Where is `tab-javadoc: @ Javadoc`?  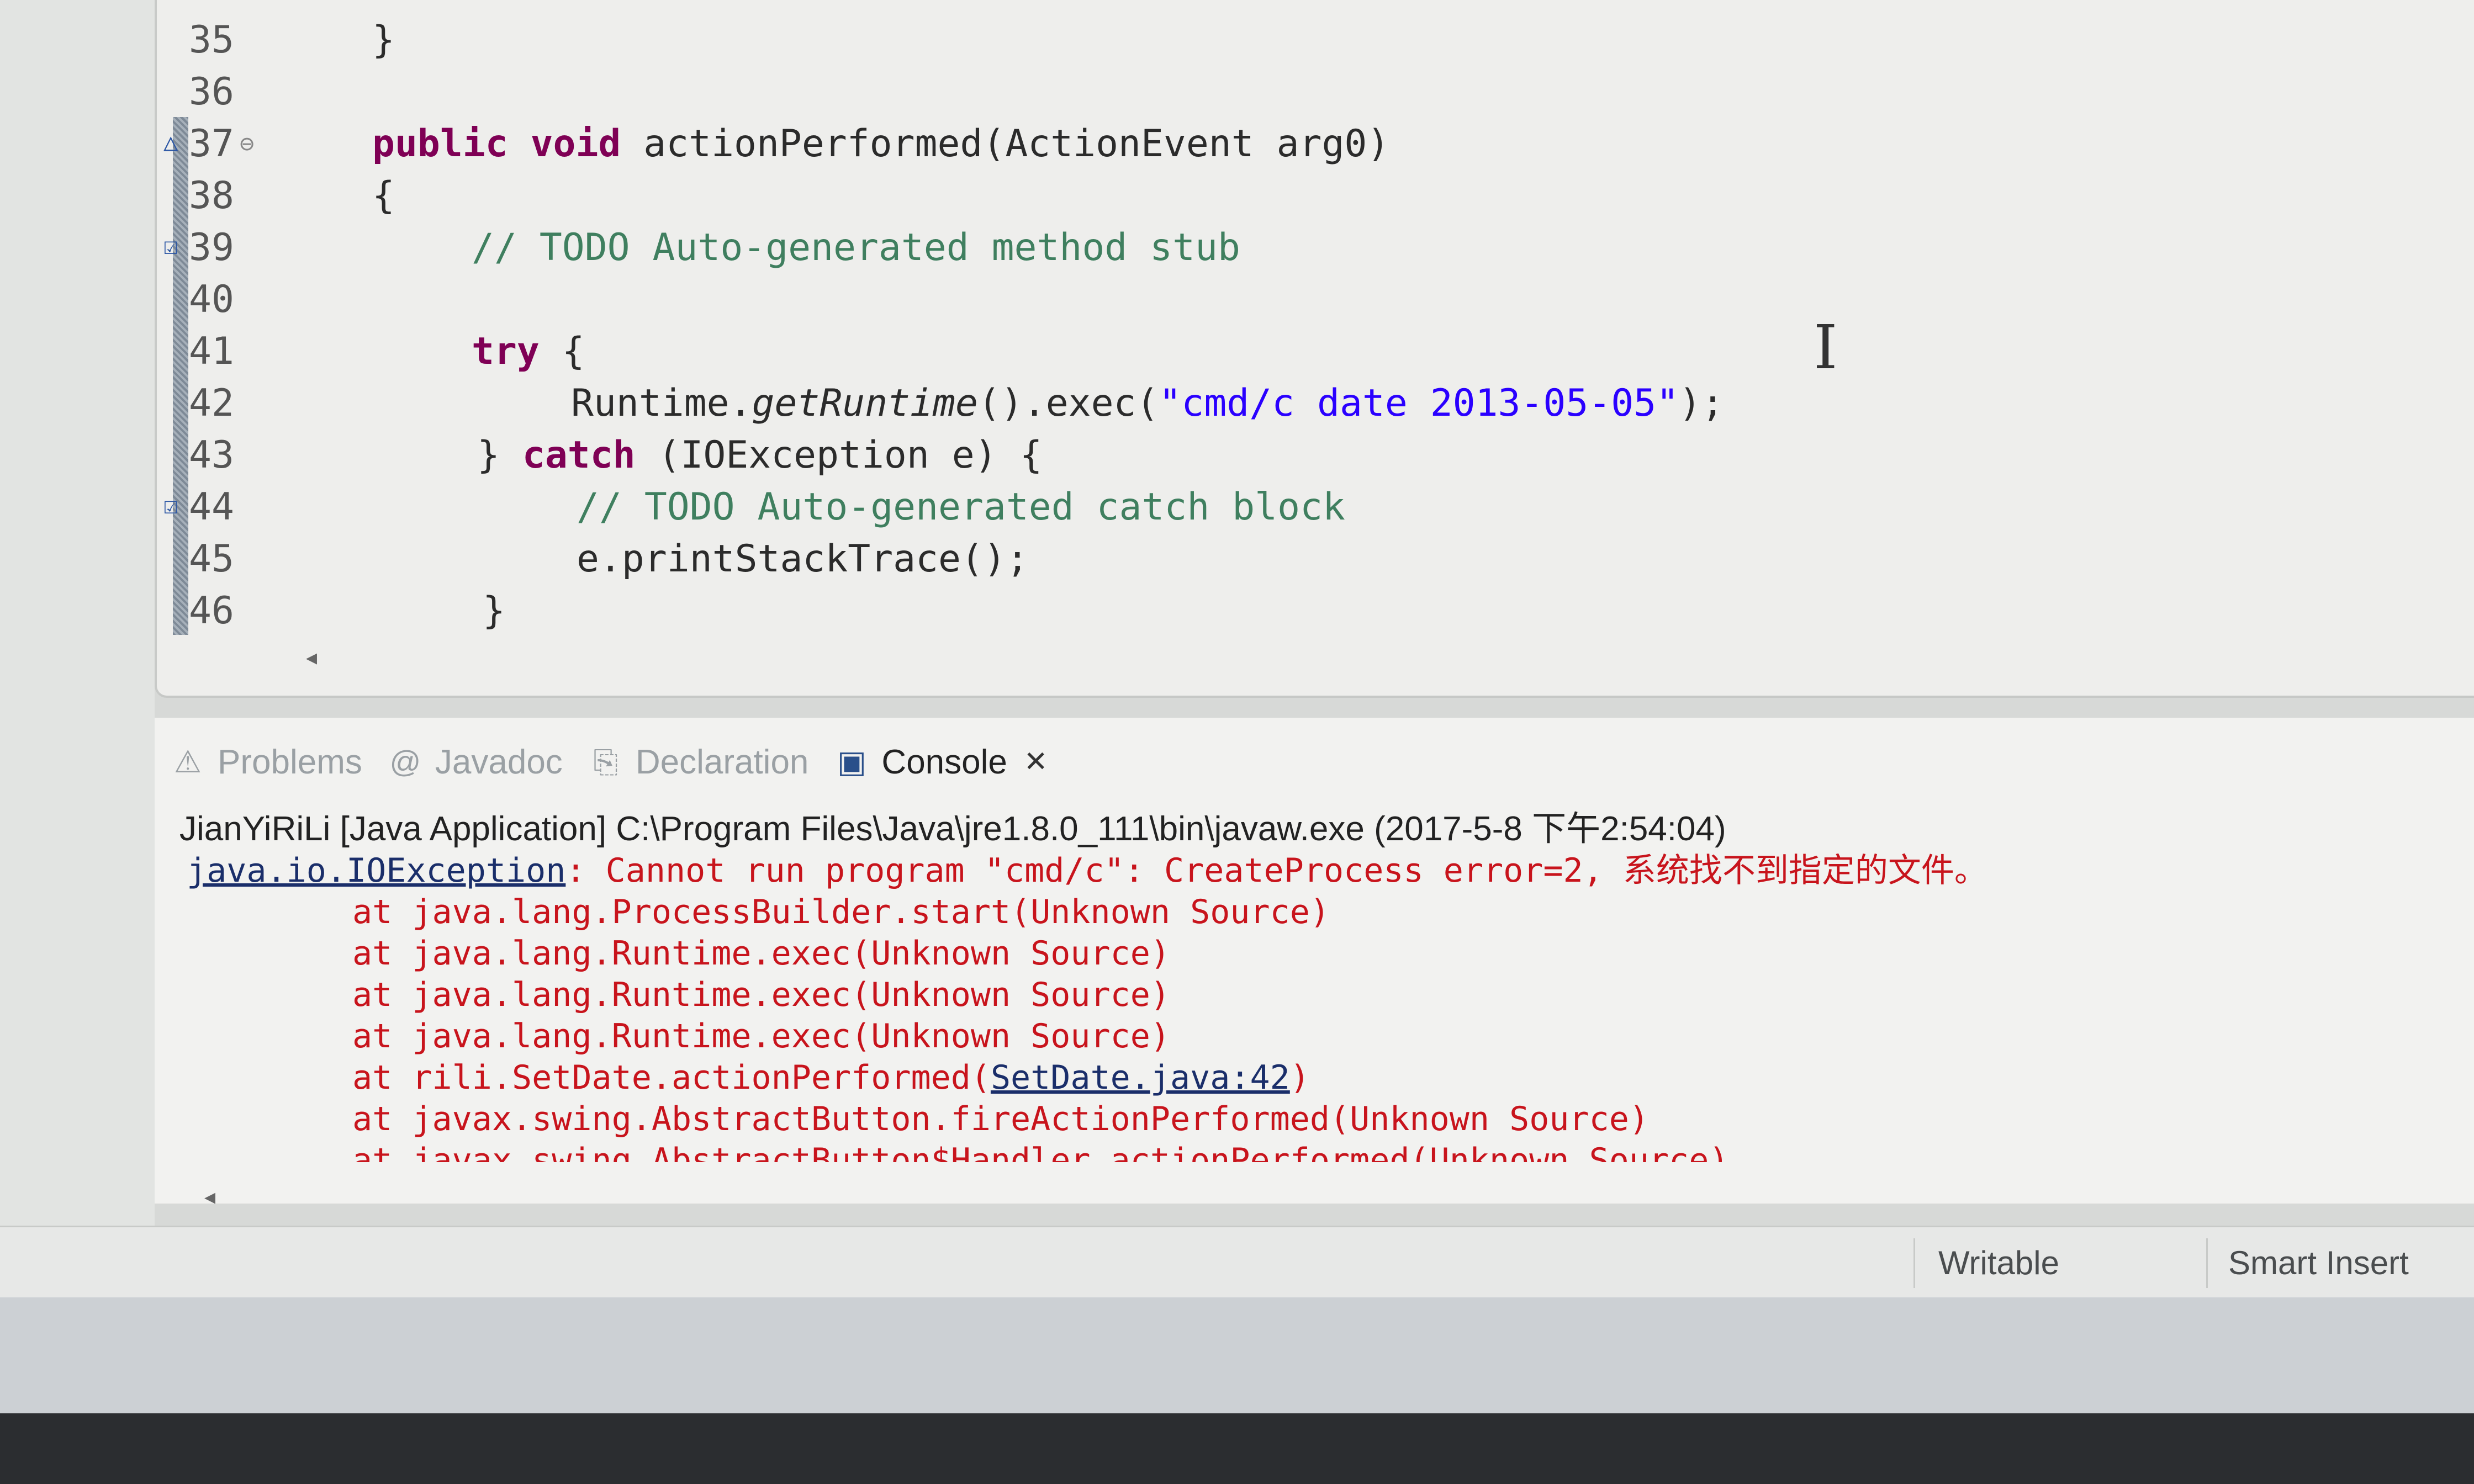
tab-javadoc: @ Javadoc is located at coordinates (475, 762).